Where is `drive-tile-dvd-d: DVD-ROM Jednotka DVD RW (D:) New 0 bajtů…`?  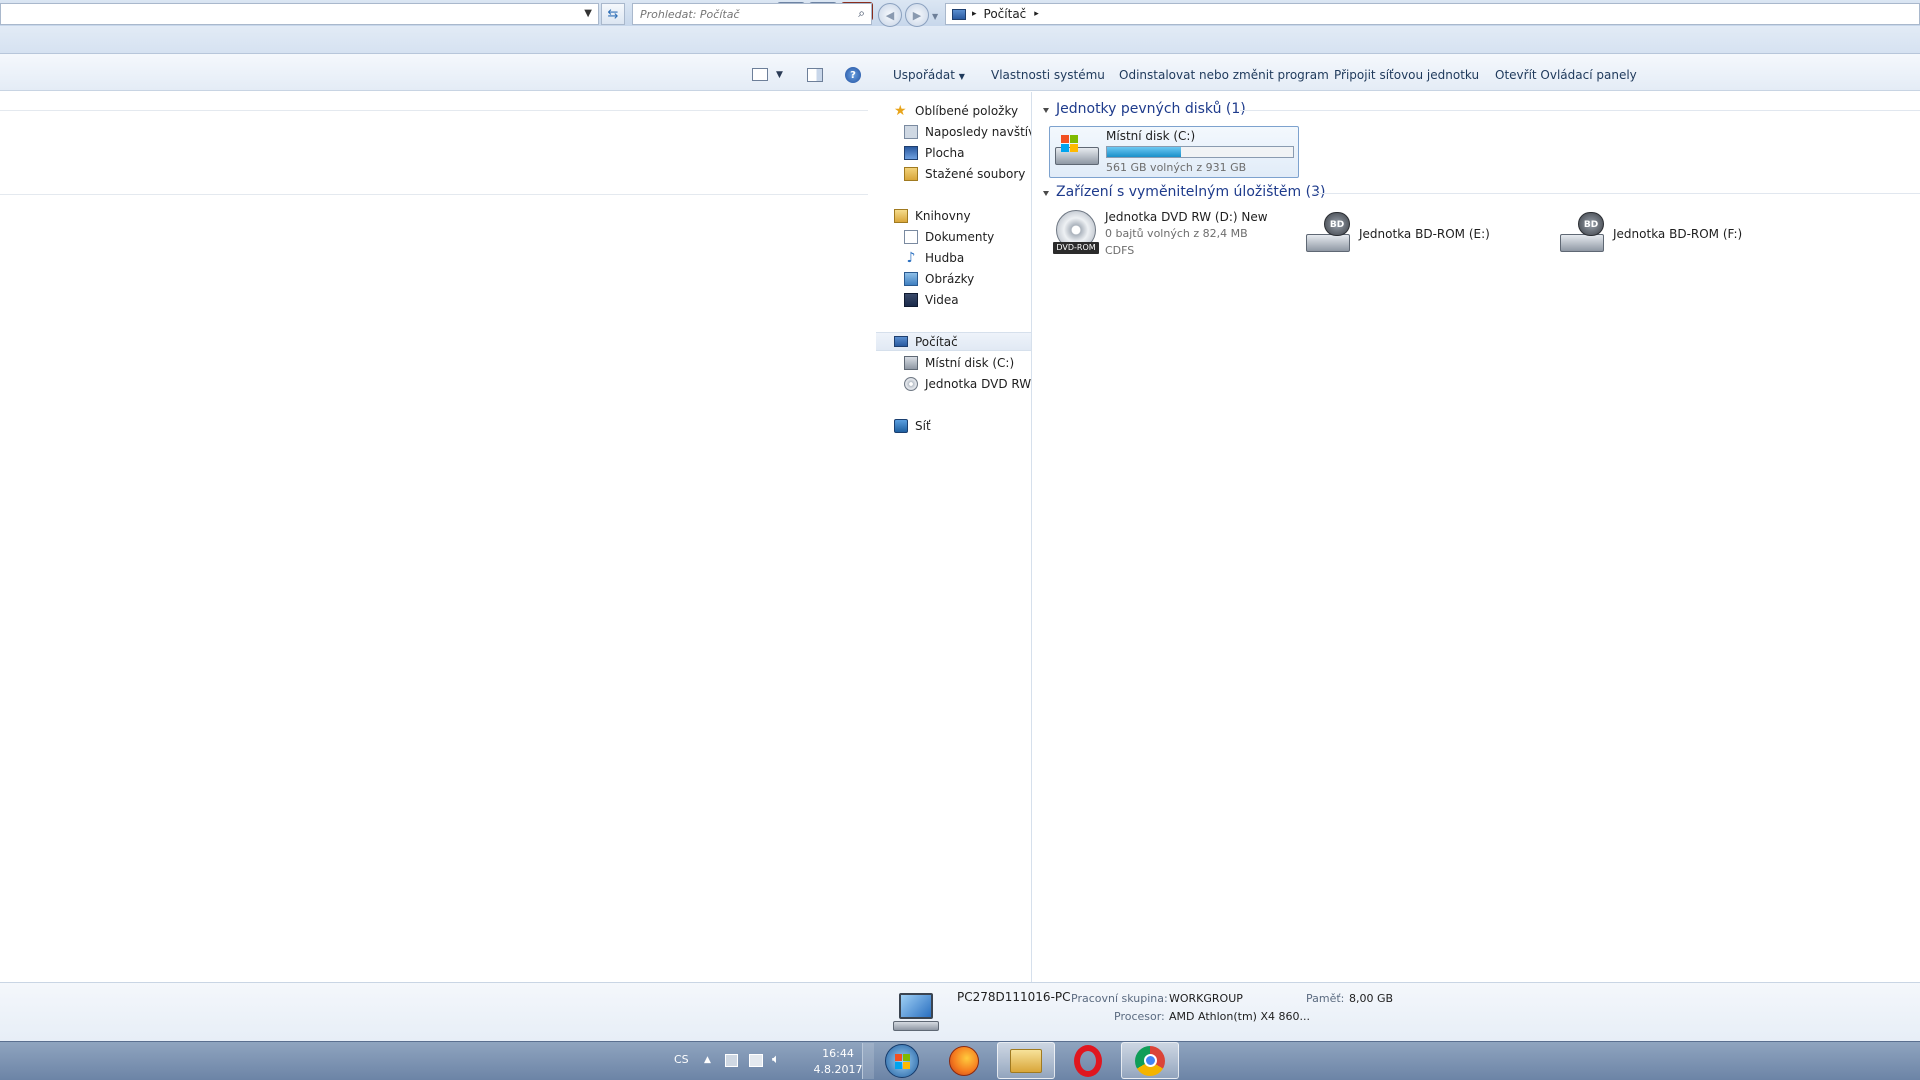 drive-tile-dvd-d: DVD-ROM Jednotka DVD RW (D:) New 0 bajtů… is located at coordinates (1174, 234).